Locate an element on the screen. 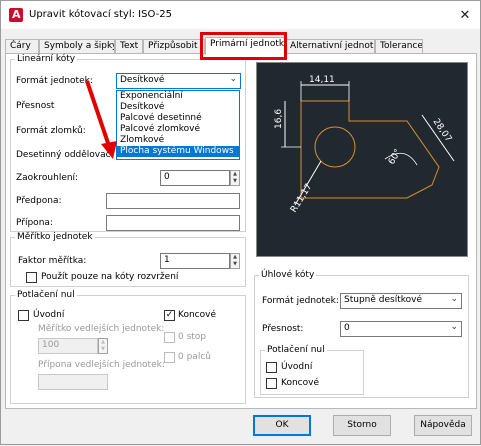 The width and height of the screenshot is (481, 446). arrow-shaft is located at coordinates (98, 113).